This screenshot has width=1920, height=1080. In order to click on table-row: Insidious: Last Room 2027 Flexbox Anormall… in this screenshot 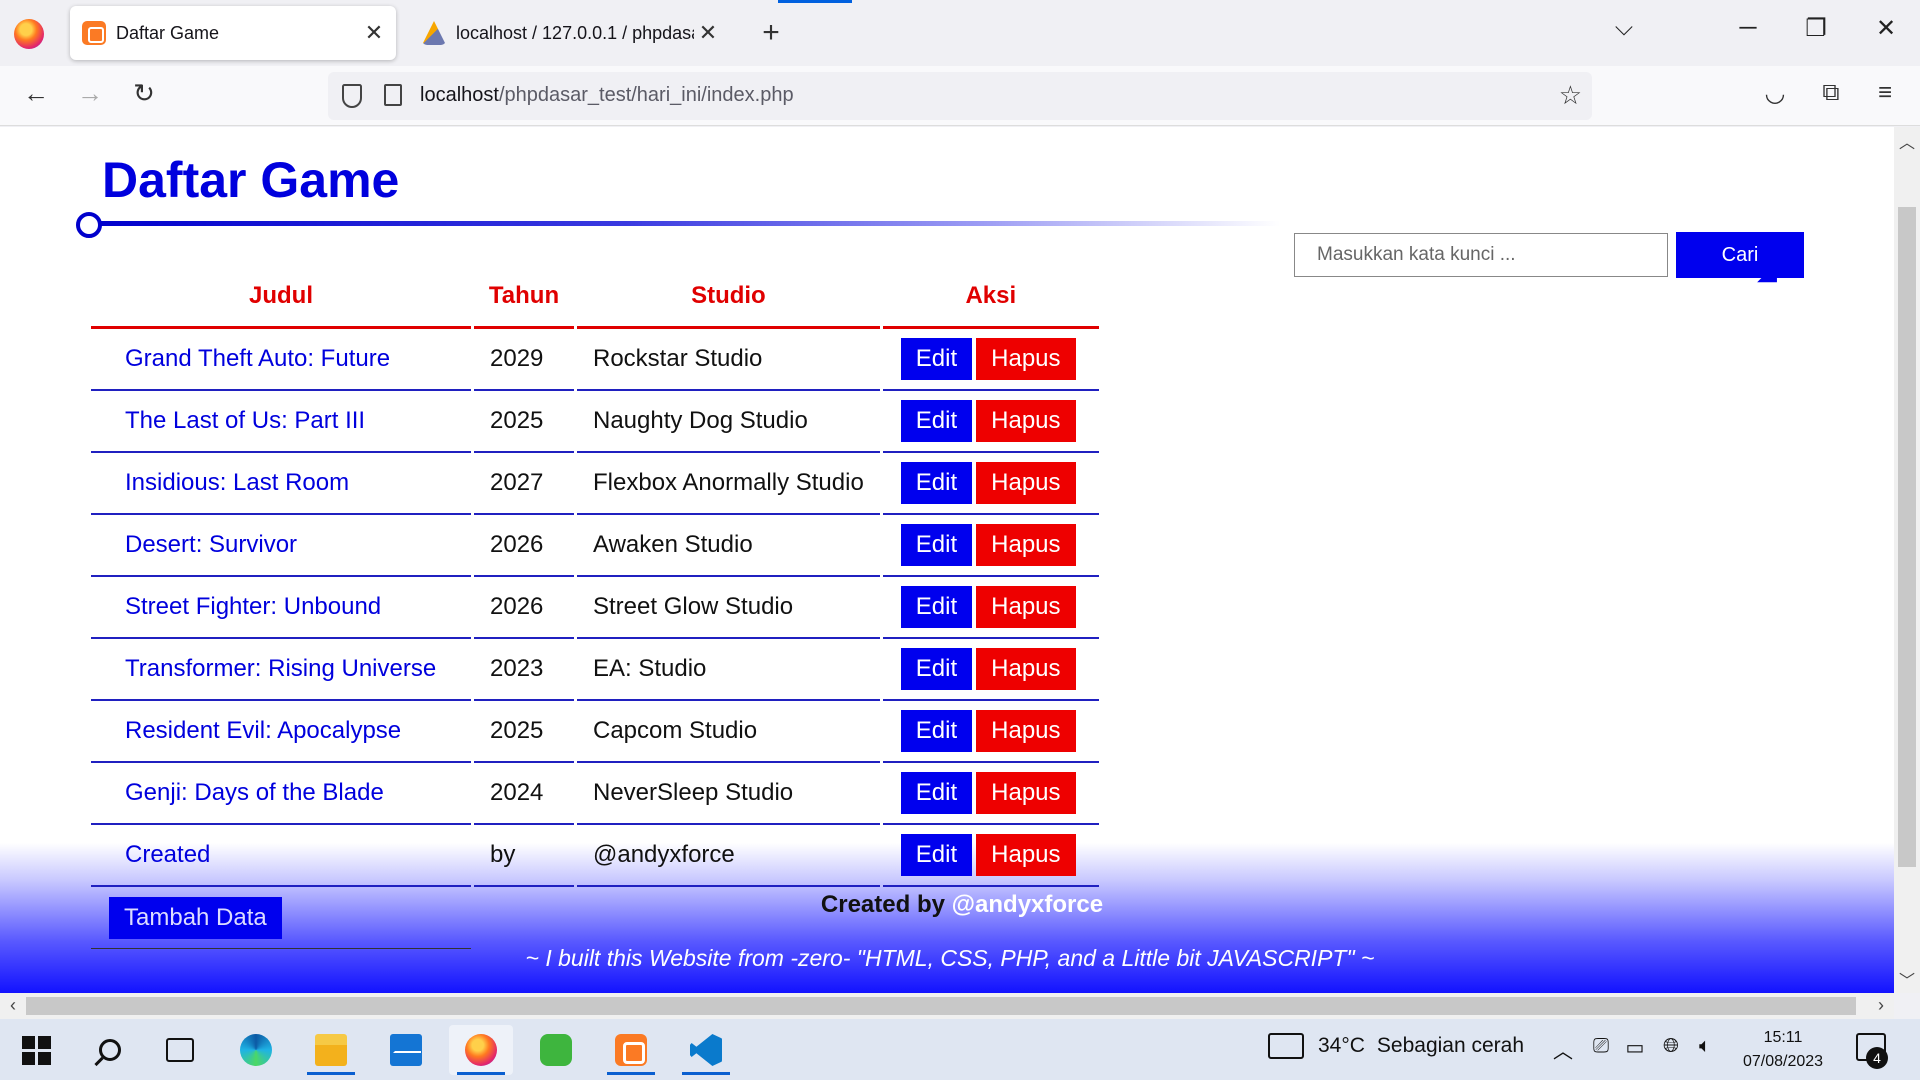, I will do `click(595, 484)`.